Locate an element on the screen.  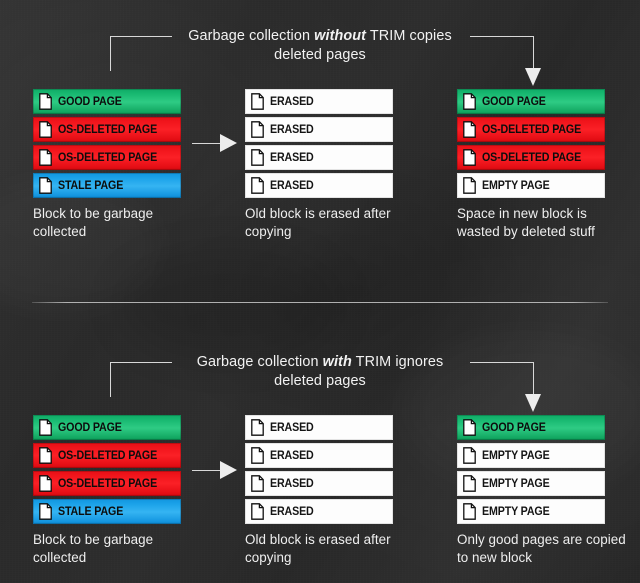
page-row-label: STALE PAGE is located at coordinates (91, 185).